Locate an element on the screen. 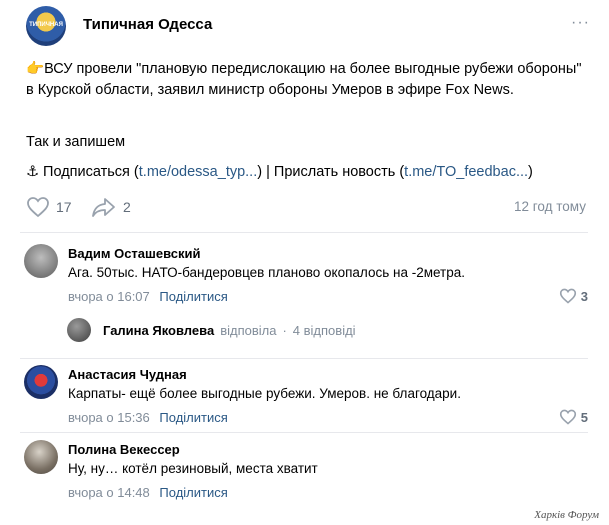 The height and width of the screenshot is (525, 609). community-avatar: ТИПИЧНАЯ is located at coordinates (46, 26).